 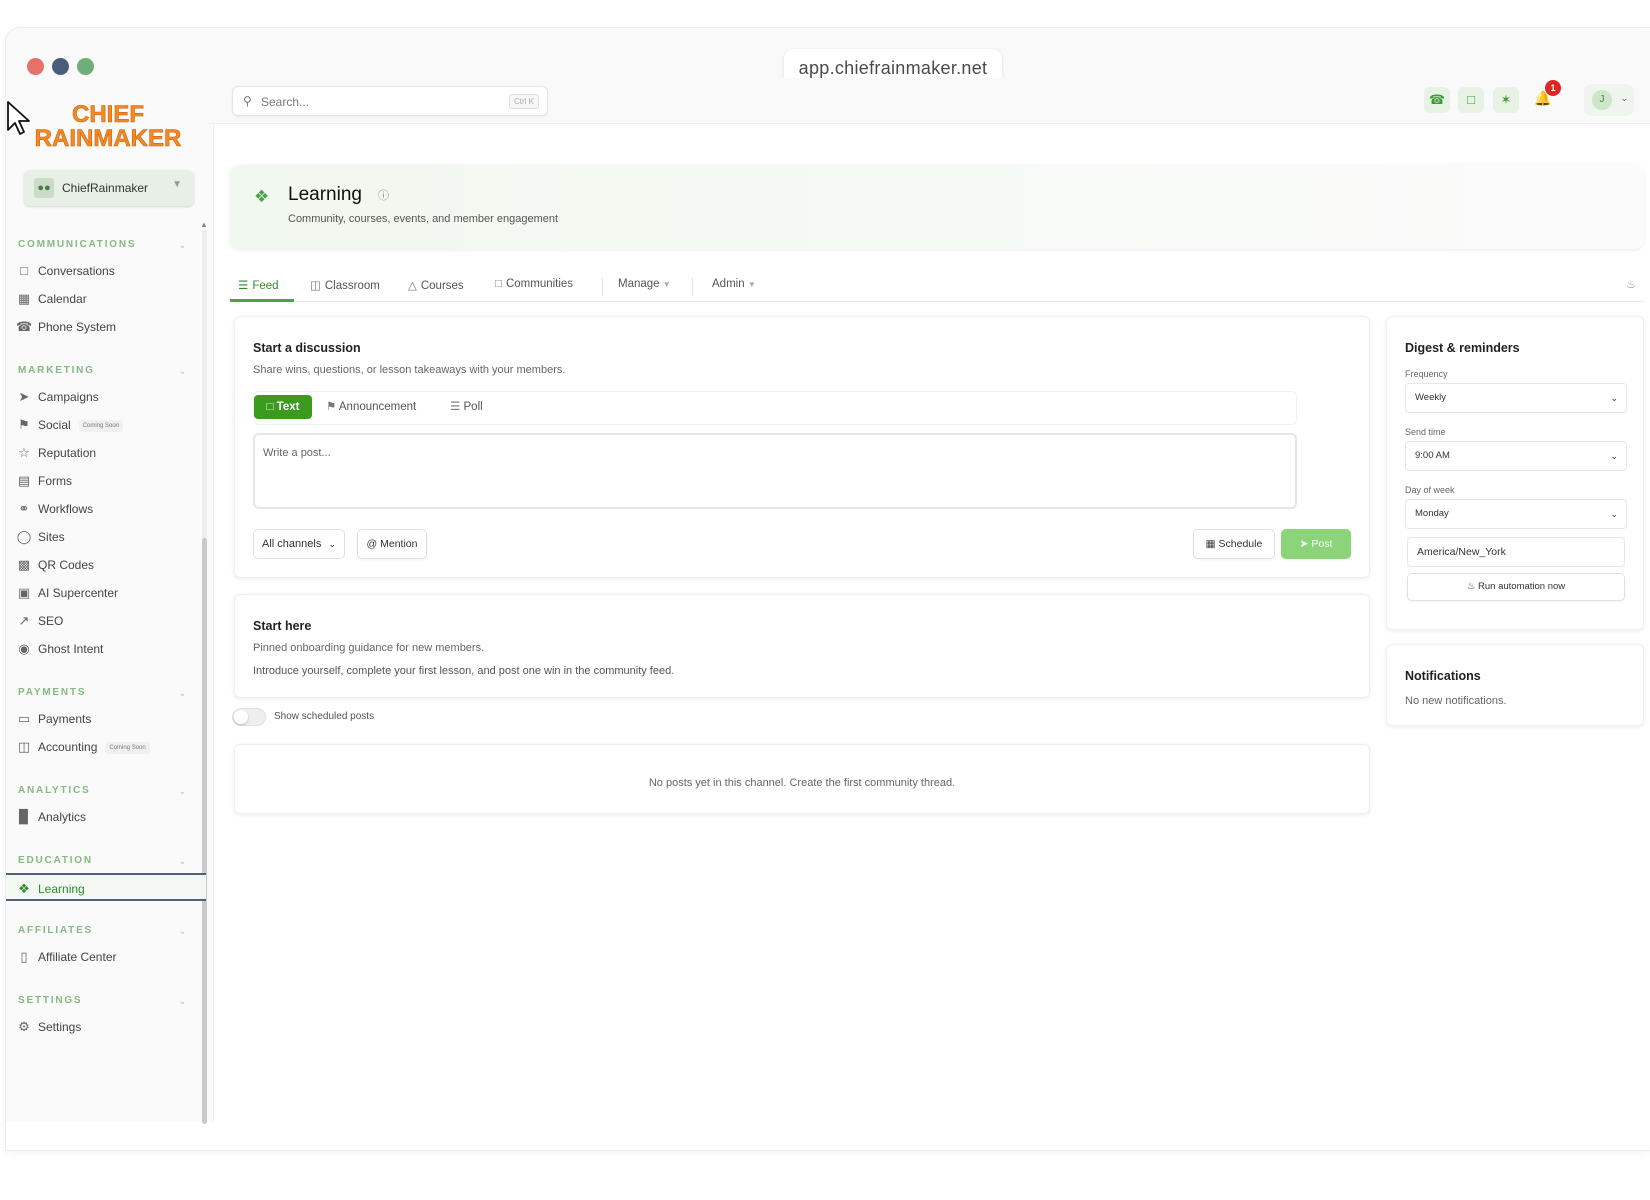 What do you see at coordinates (1462, 348) in the screenshot?
I see `card-title: Digest & reminders` at bounding box center [1462, 348].